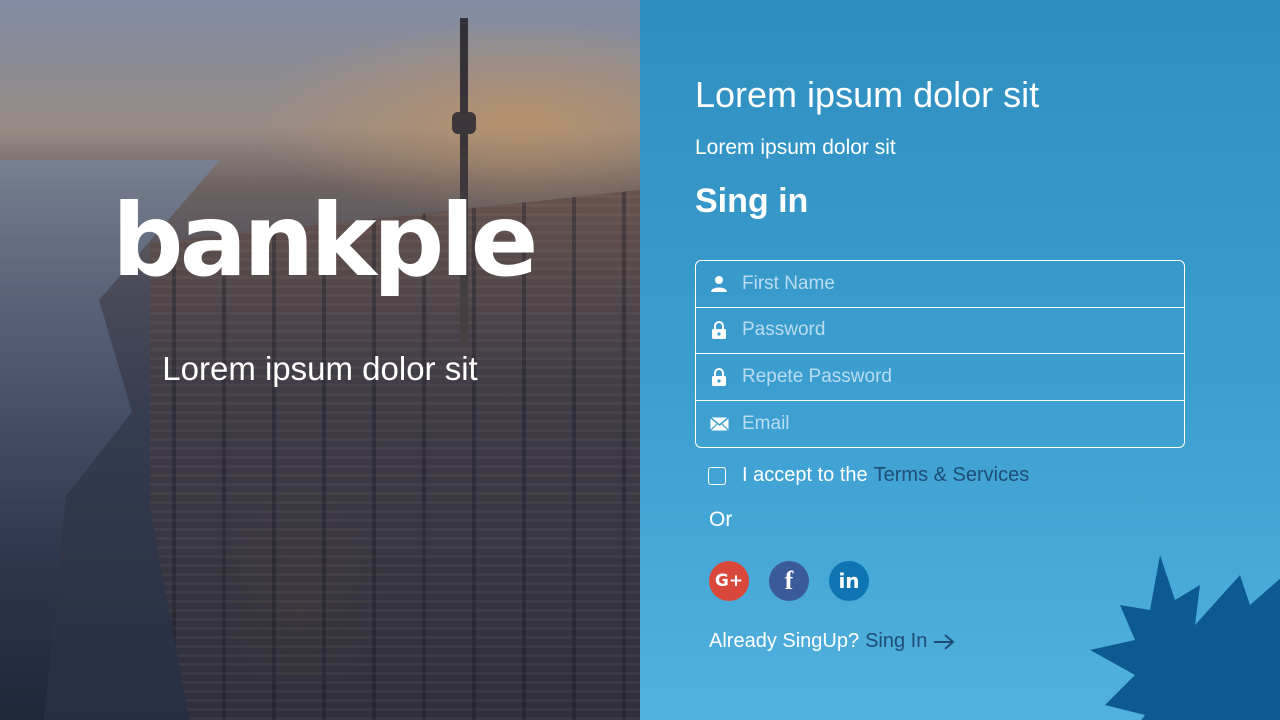 This screenshot has width=1280, height=720. What do you see at coordinates (325, 240) in the screenshot?
I see `bankple-logo: bankple` at bounding box center [325, 240].